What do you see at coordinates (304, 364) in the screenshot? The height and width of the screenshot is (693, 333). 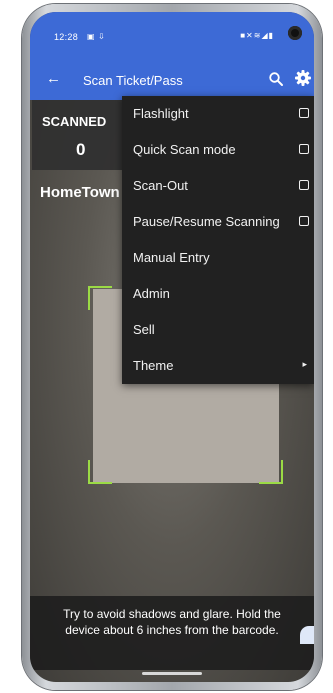 I see `submenu-arrow-icon: ▸` at bounding box center [304, 364].